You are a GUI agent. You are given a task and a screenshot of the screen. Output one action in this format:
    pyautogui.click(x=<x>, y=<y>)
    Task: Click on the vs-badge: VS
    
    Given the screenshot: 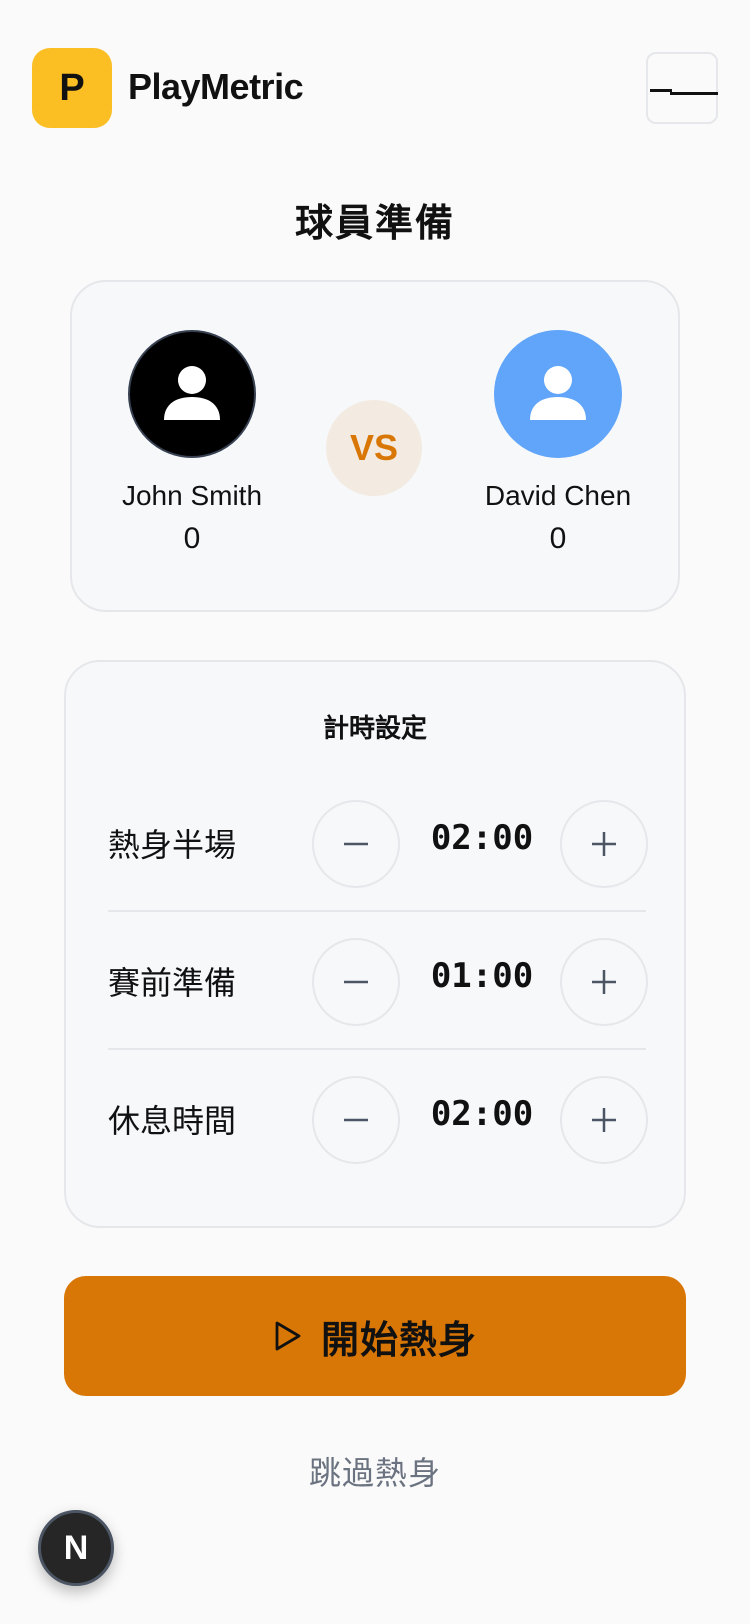 What is the action you would take?
    pyautogui.click(x=374, y=448)
    